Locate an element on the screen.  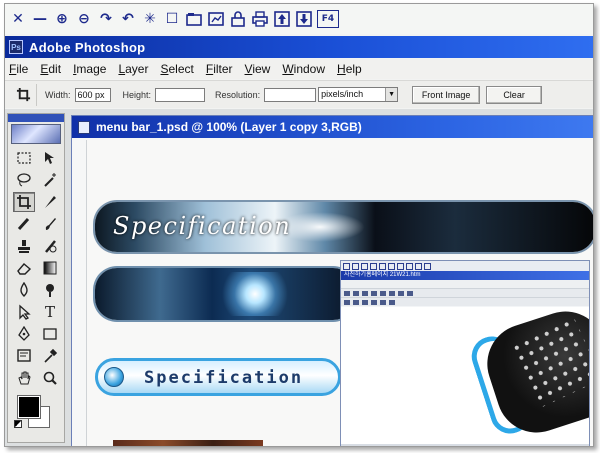
overlay-menu is located at coordinates (465, 284).